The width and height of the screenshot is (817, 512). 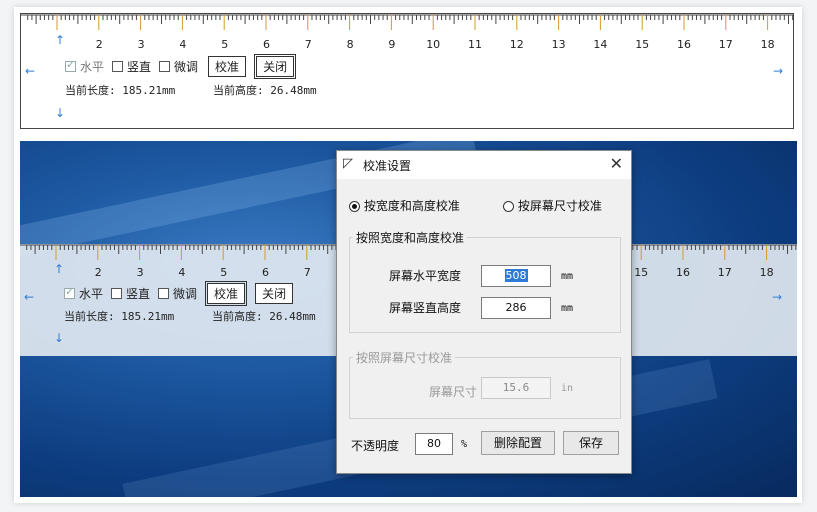 I want to click on ruler-number: 10, so click(x=433, y=44).